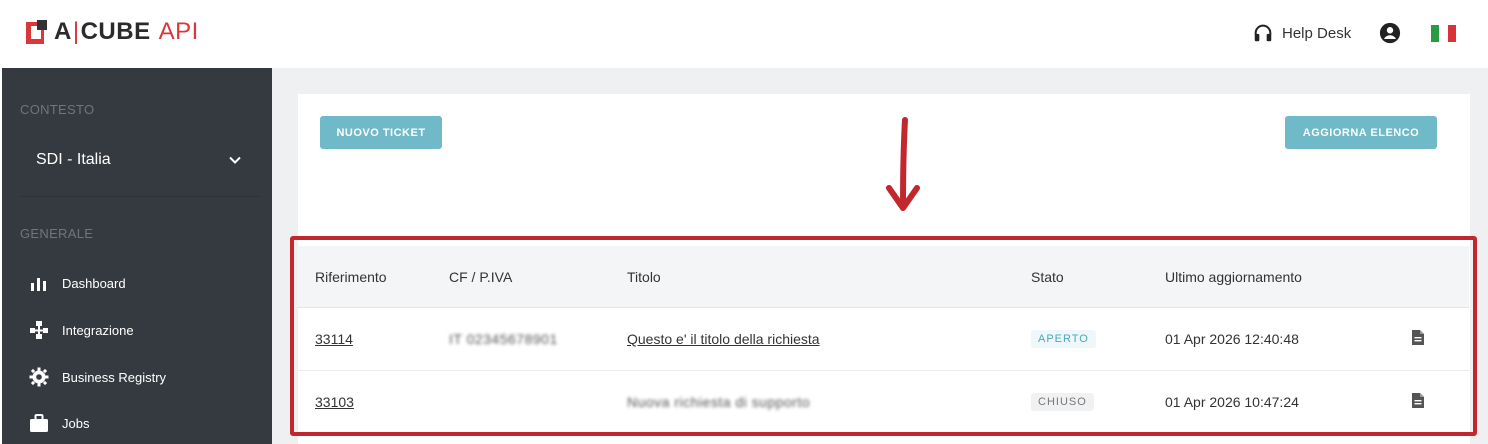 This screenshot has width=1488, height=444. Describe the element at coordinates (58, 423) in the screenshot. I see `sidebar-item-jobs: Jobs` at that location.